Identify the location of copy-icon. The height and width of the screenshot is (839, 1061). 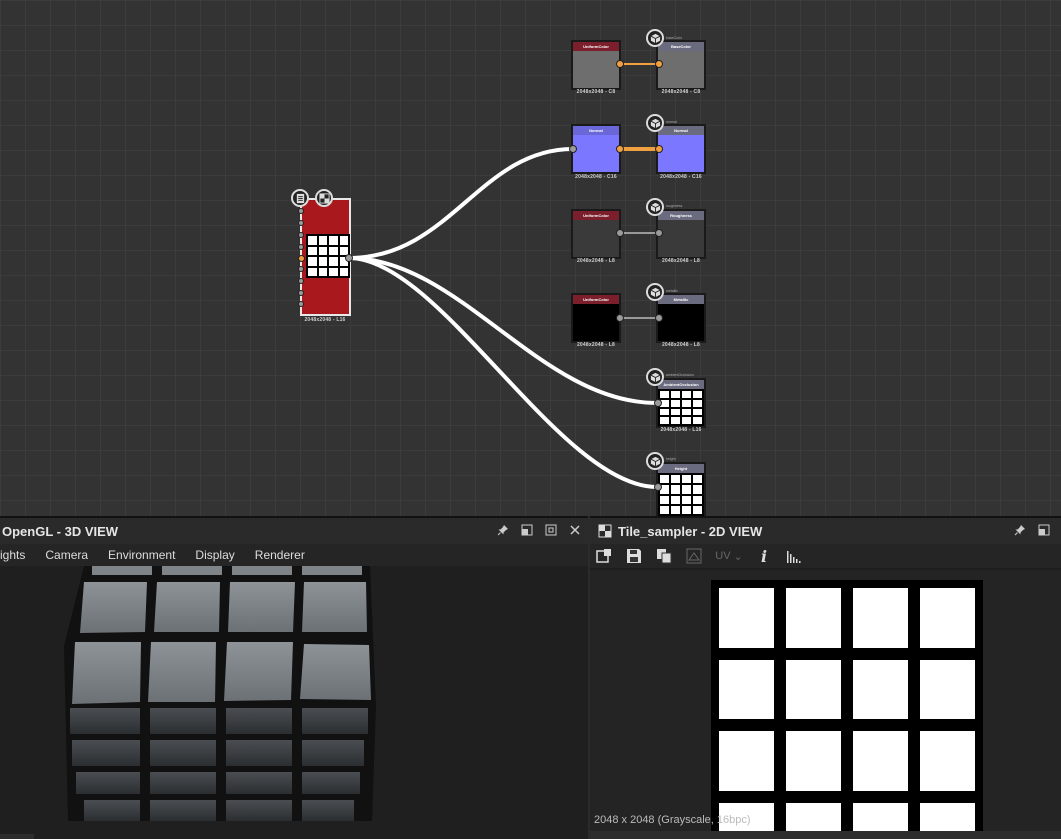
(664, 556).